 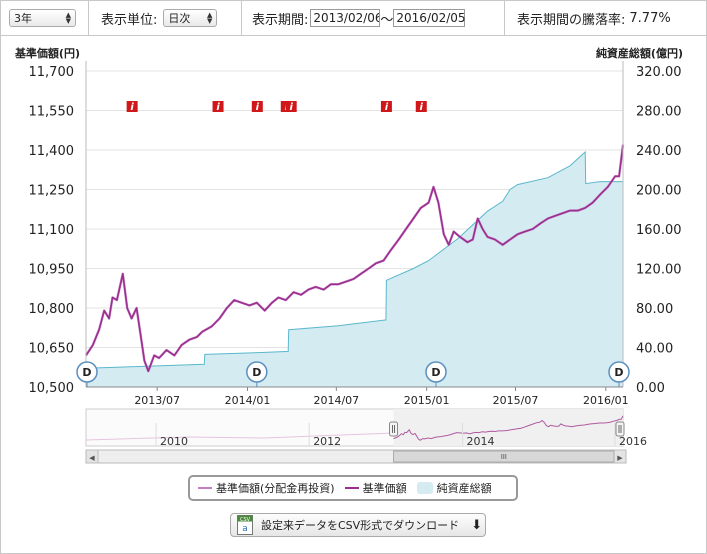 I want to click on legend-item-nav: 基準価額, so click(x=375, y=488).